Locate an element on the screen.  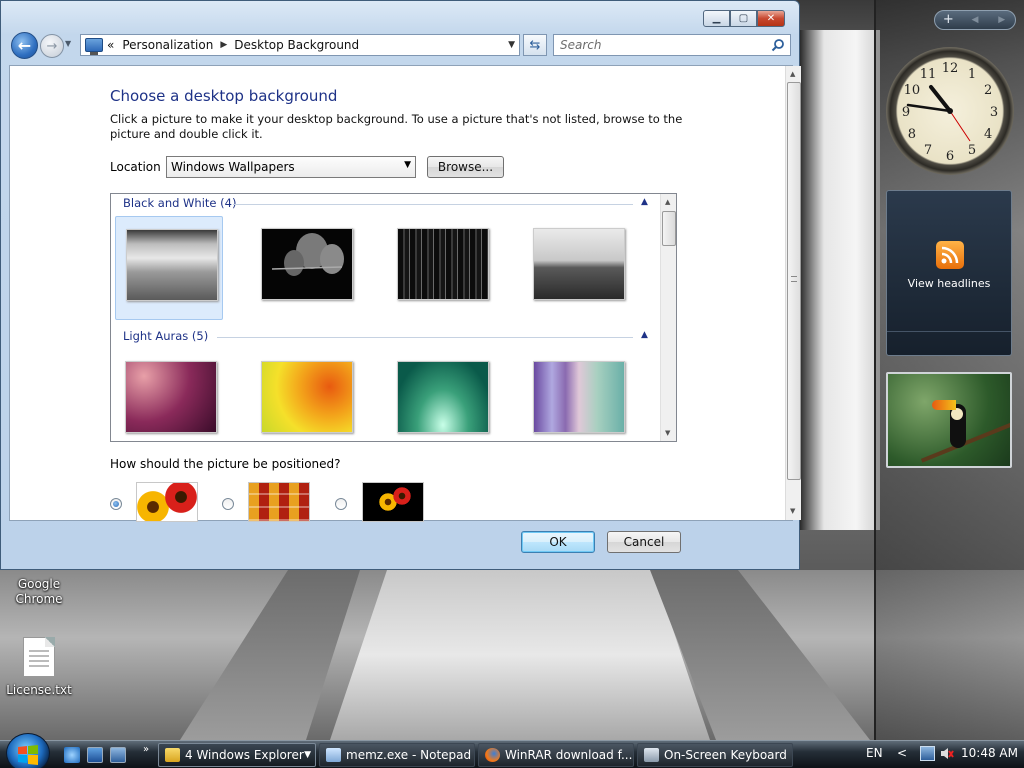
search-input: Search is located at coordinates (672, 45).